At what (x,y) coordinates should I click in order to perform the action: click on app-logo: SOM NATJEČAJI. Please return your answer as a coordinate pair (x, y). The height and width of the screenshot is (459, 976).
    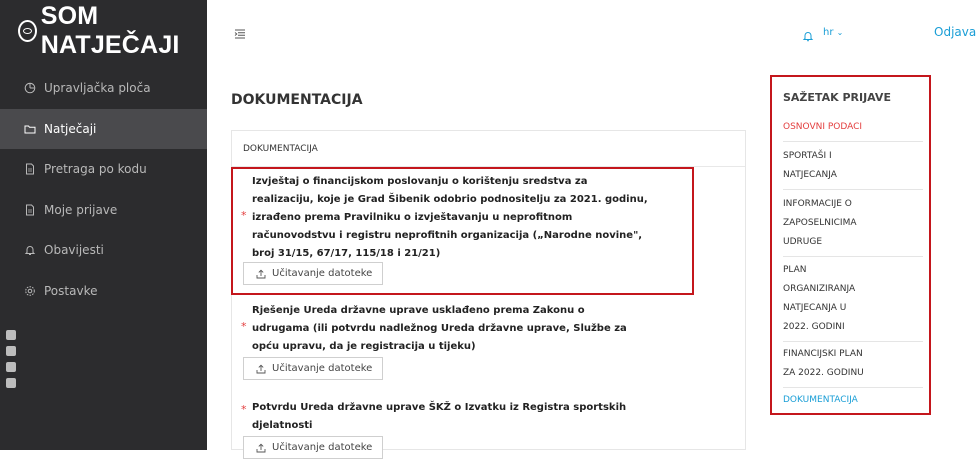
    Looking at the image, I should click on (103, 31).